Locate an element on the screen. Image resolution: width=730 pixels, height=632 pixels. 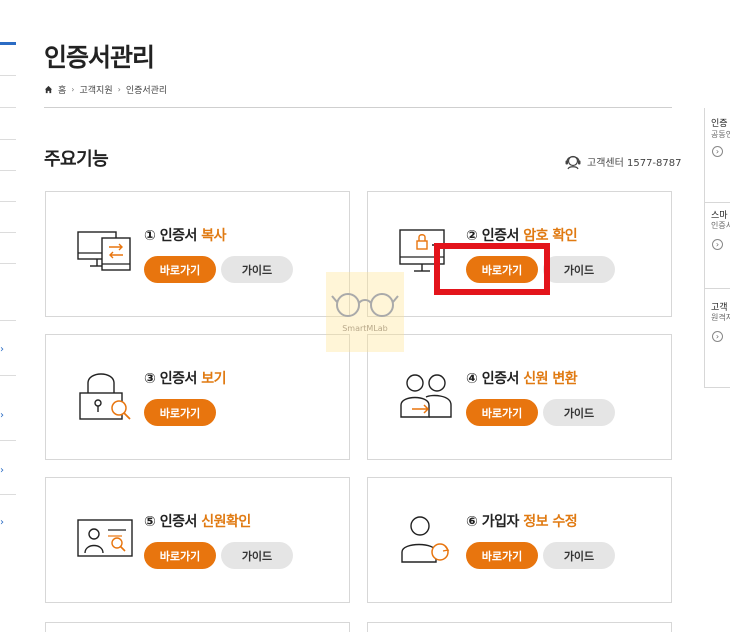
card-subscriber-info-edit: ⑥ 가입자 정보 수정 바로가기 가이드 is located at coordinates (519, 540).